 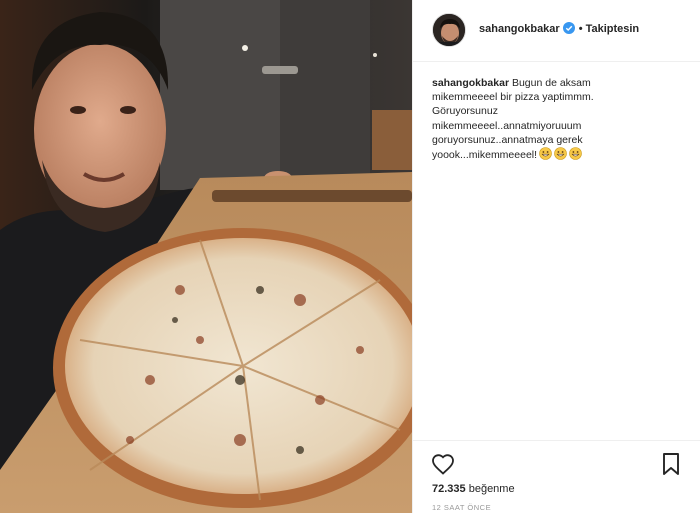 What do you see at coordinates (671, 464) in the screenshot?
I see `bookmark-icon` at bounding box center [671, 464].